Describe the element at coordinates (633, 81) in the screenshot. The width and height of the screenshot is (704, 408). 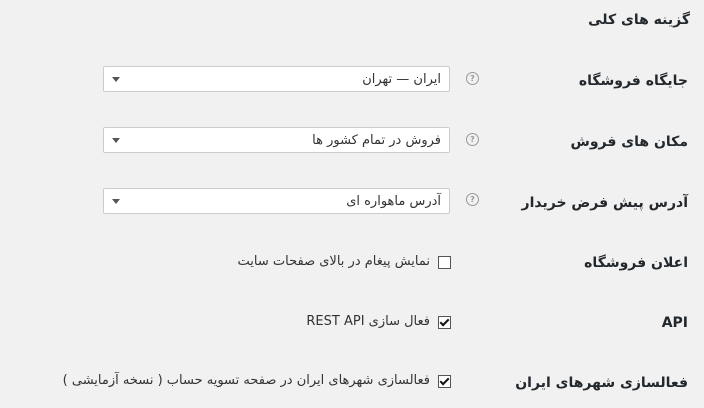
I see `store-location-label: جایگاه فروشگاه` at that location.